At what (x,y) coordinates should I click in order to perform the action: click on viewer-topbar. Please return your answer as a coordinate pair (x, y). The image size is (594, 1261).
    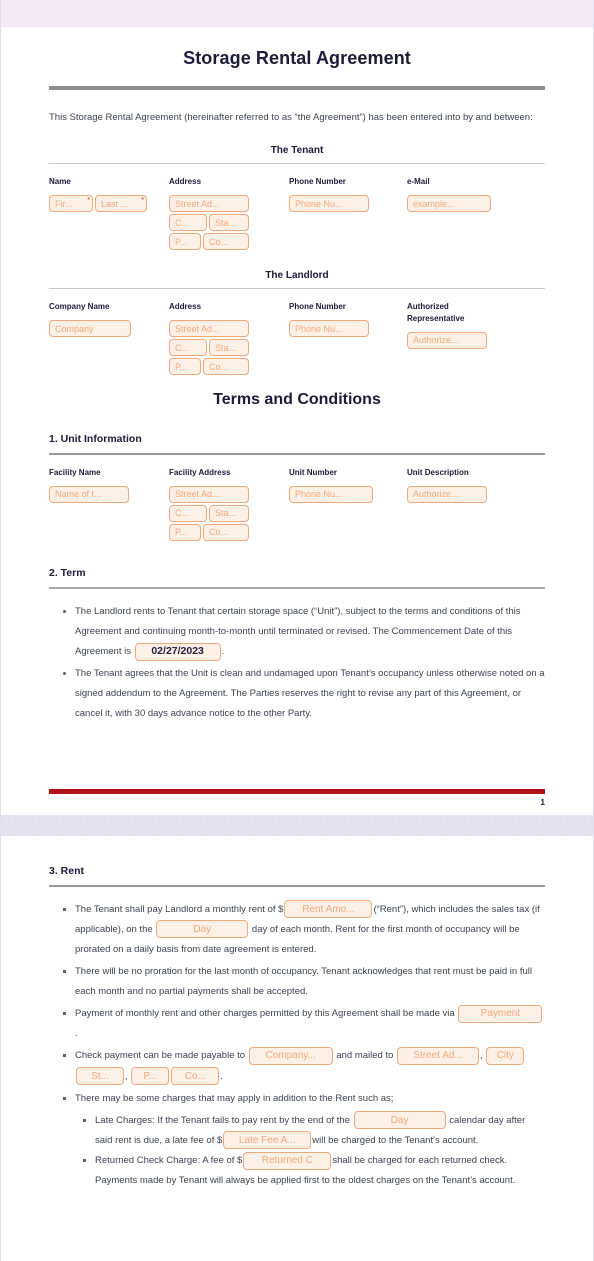
    Looking at the image, I should click on (297, 13).